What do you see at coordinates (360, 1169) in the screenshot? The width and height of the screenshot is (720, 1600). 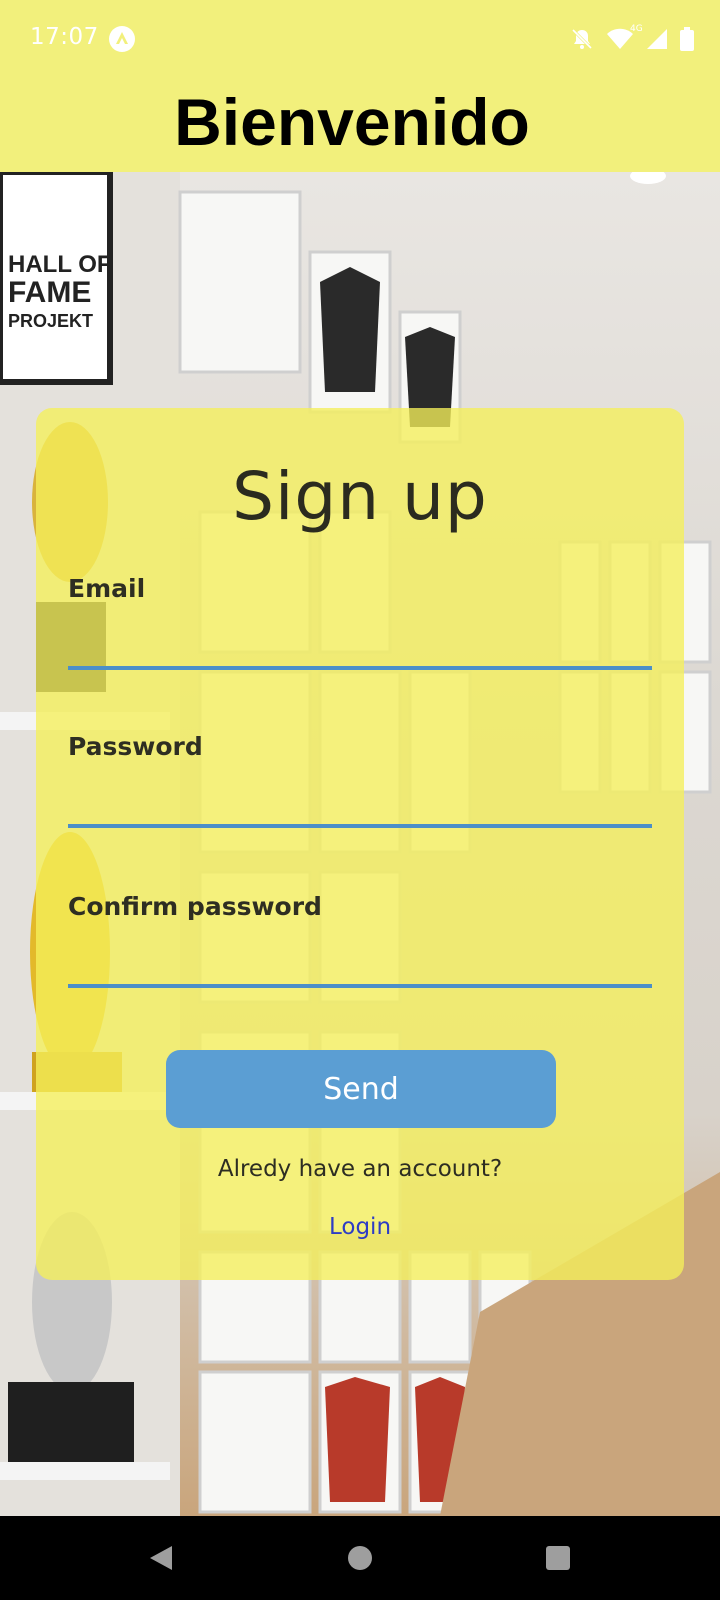 I see `already-have-account-text: Alredy have an account?` at bounding box center [360, 1169].